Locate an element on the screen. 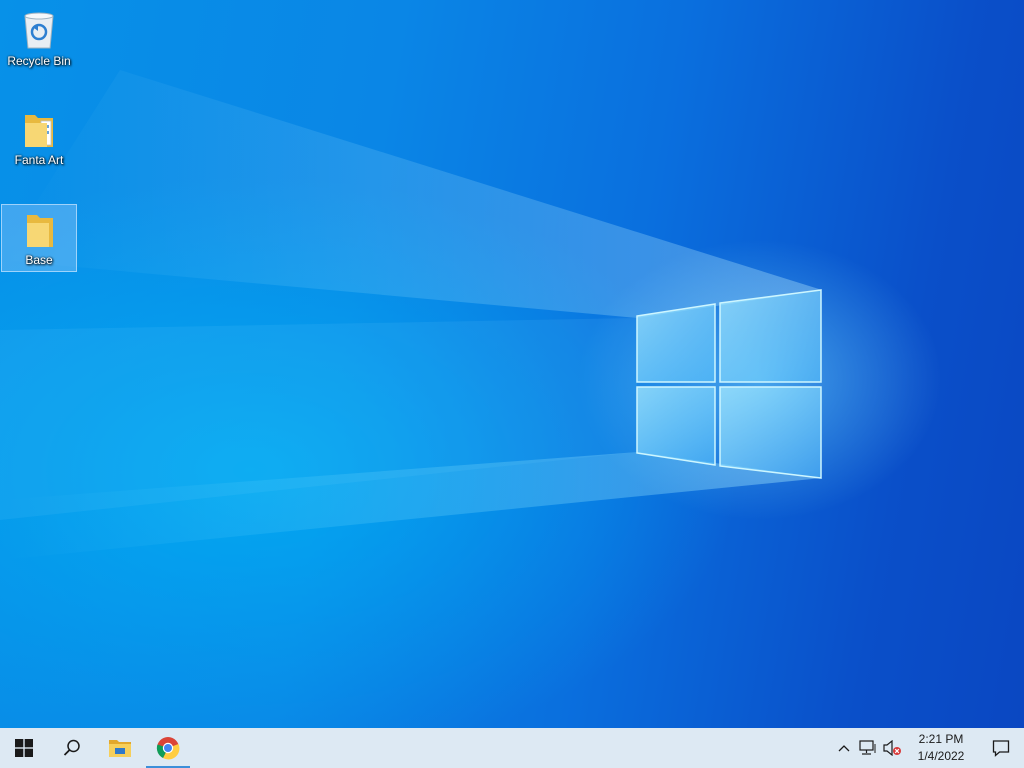 Image resolution: width=1024 pixels, height=768 pixels. chrome-icon is located at coordinates (168, 748).